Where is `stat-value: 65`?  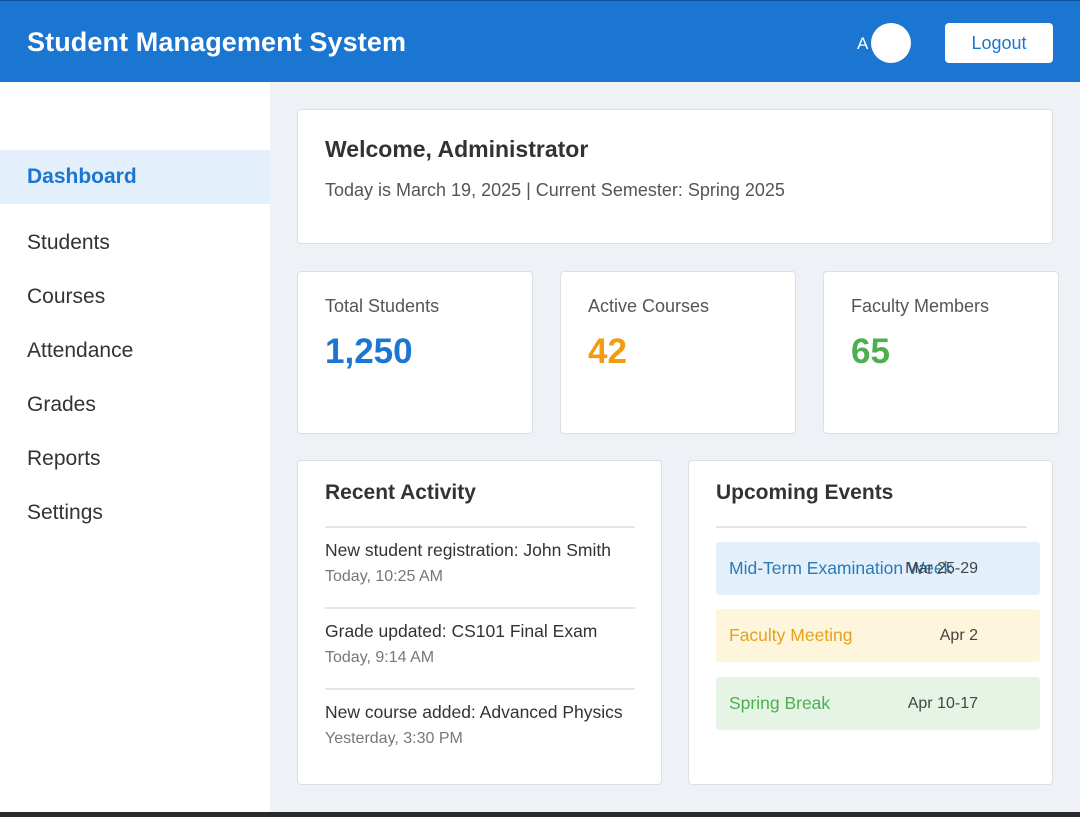 stat-value: 65 is located at coordinates (870, 351).